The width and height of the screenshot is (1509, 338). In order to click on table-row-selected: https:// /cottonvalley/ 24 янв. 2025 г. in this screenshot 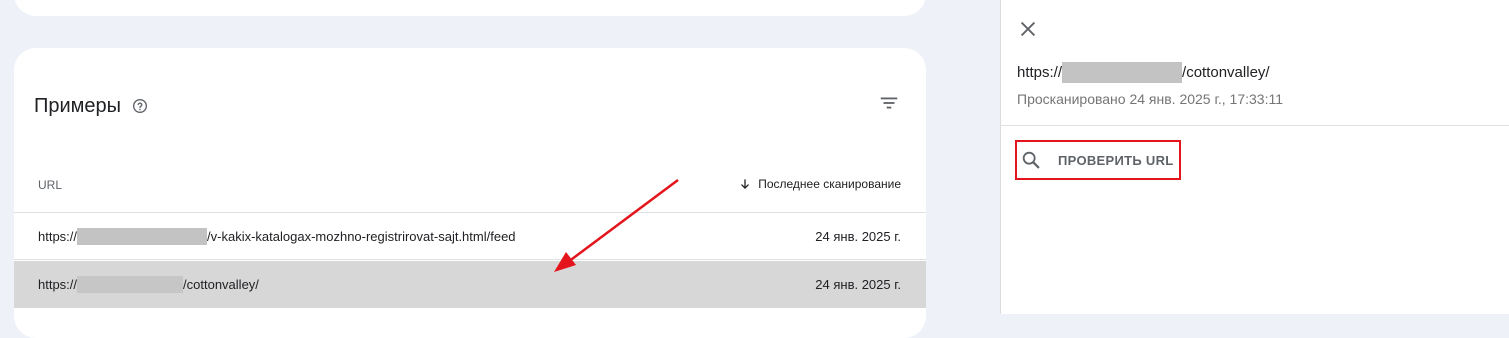, I will do `click(470, 284)`.